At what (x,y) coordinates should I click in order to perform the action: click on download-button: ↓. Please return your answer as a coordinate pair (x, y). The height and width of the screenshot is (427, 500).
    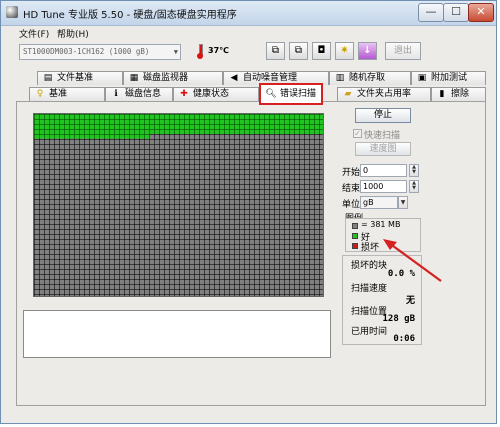
    Looking at the image, I should click on (367, 51).